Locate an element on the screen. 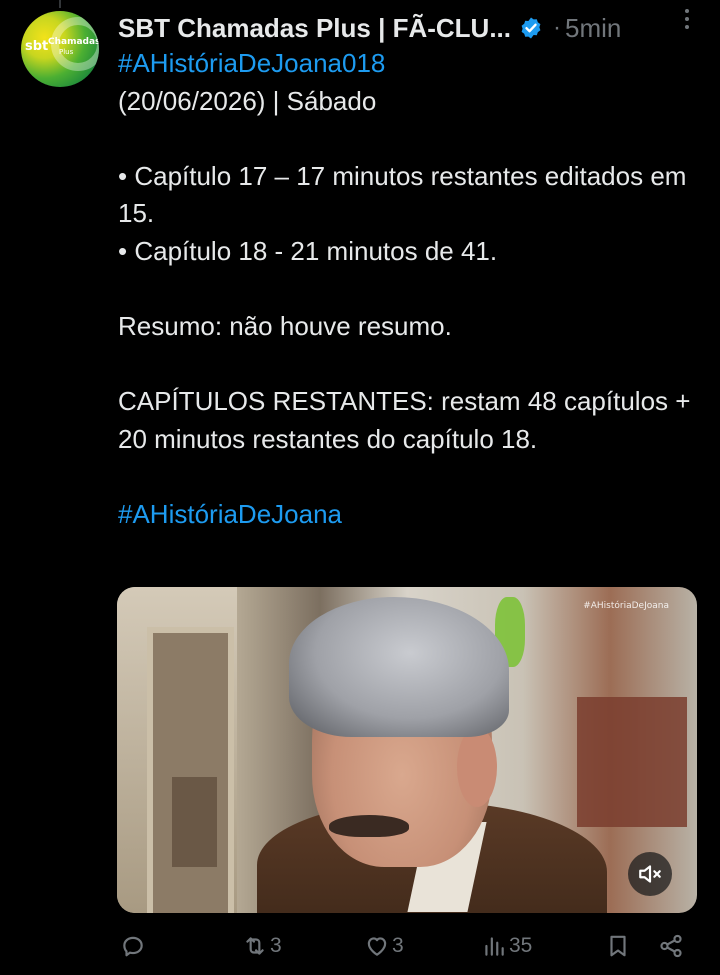 Image resolution: width=720 pixels, height=975 pixels. retweet-icon is located at coordinates (255, 946).